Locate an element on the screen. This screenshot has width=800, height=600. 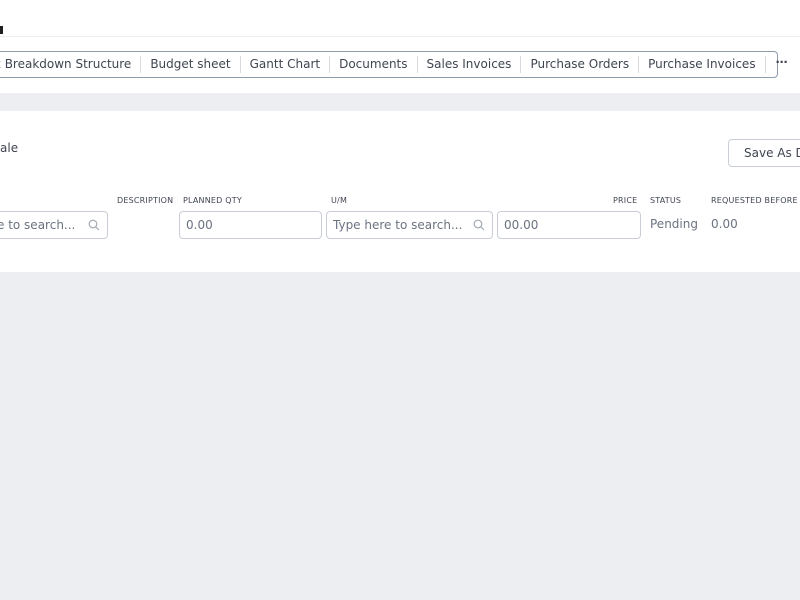
price-input: 00.00 is located at coordinates (569, 225).